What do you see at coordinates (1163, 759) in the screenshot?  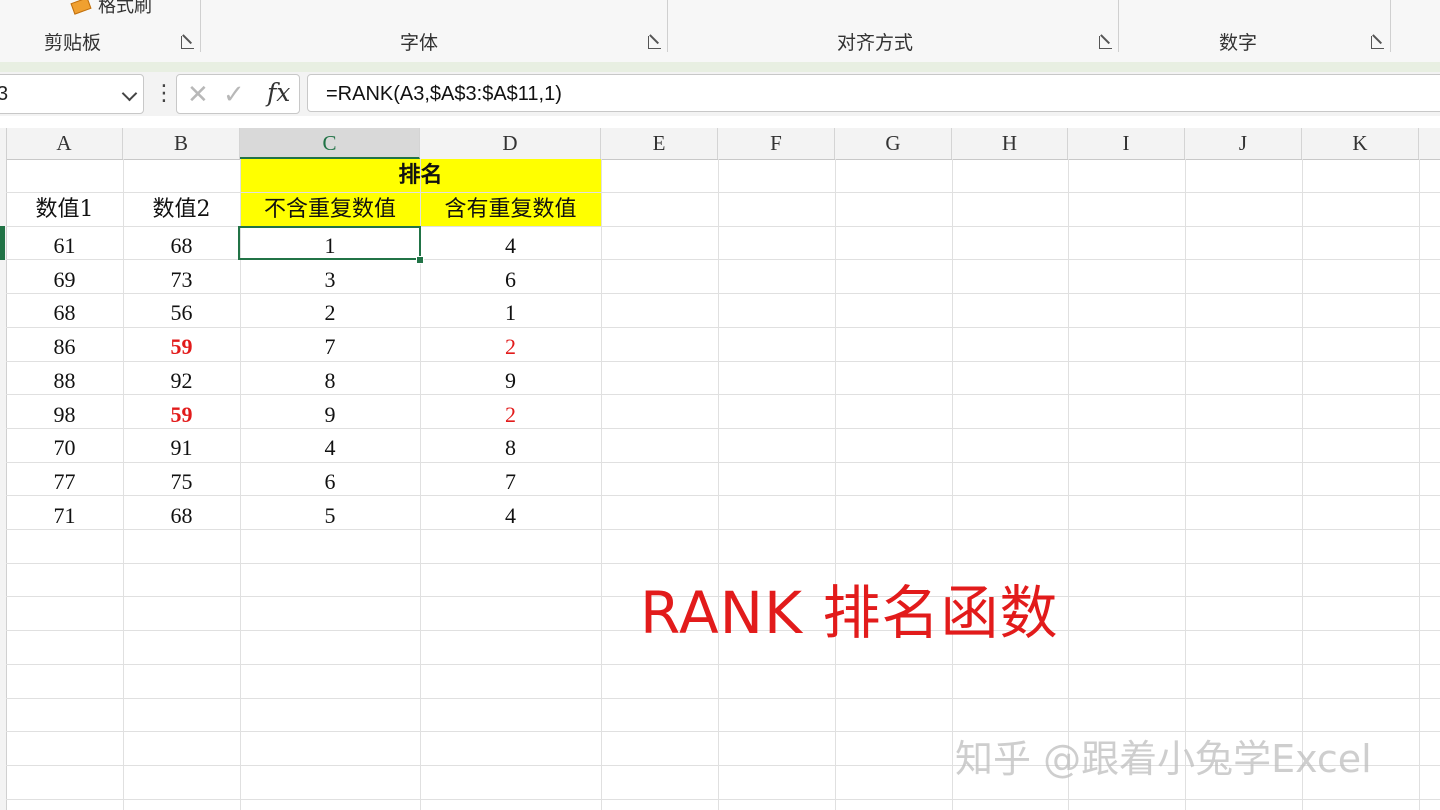 I see `watermark: 知乎 @跟着小兔学Excel` at bounding box center [1163, 759].